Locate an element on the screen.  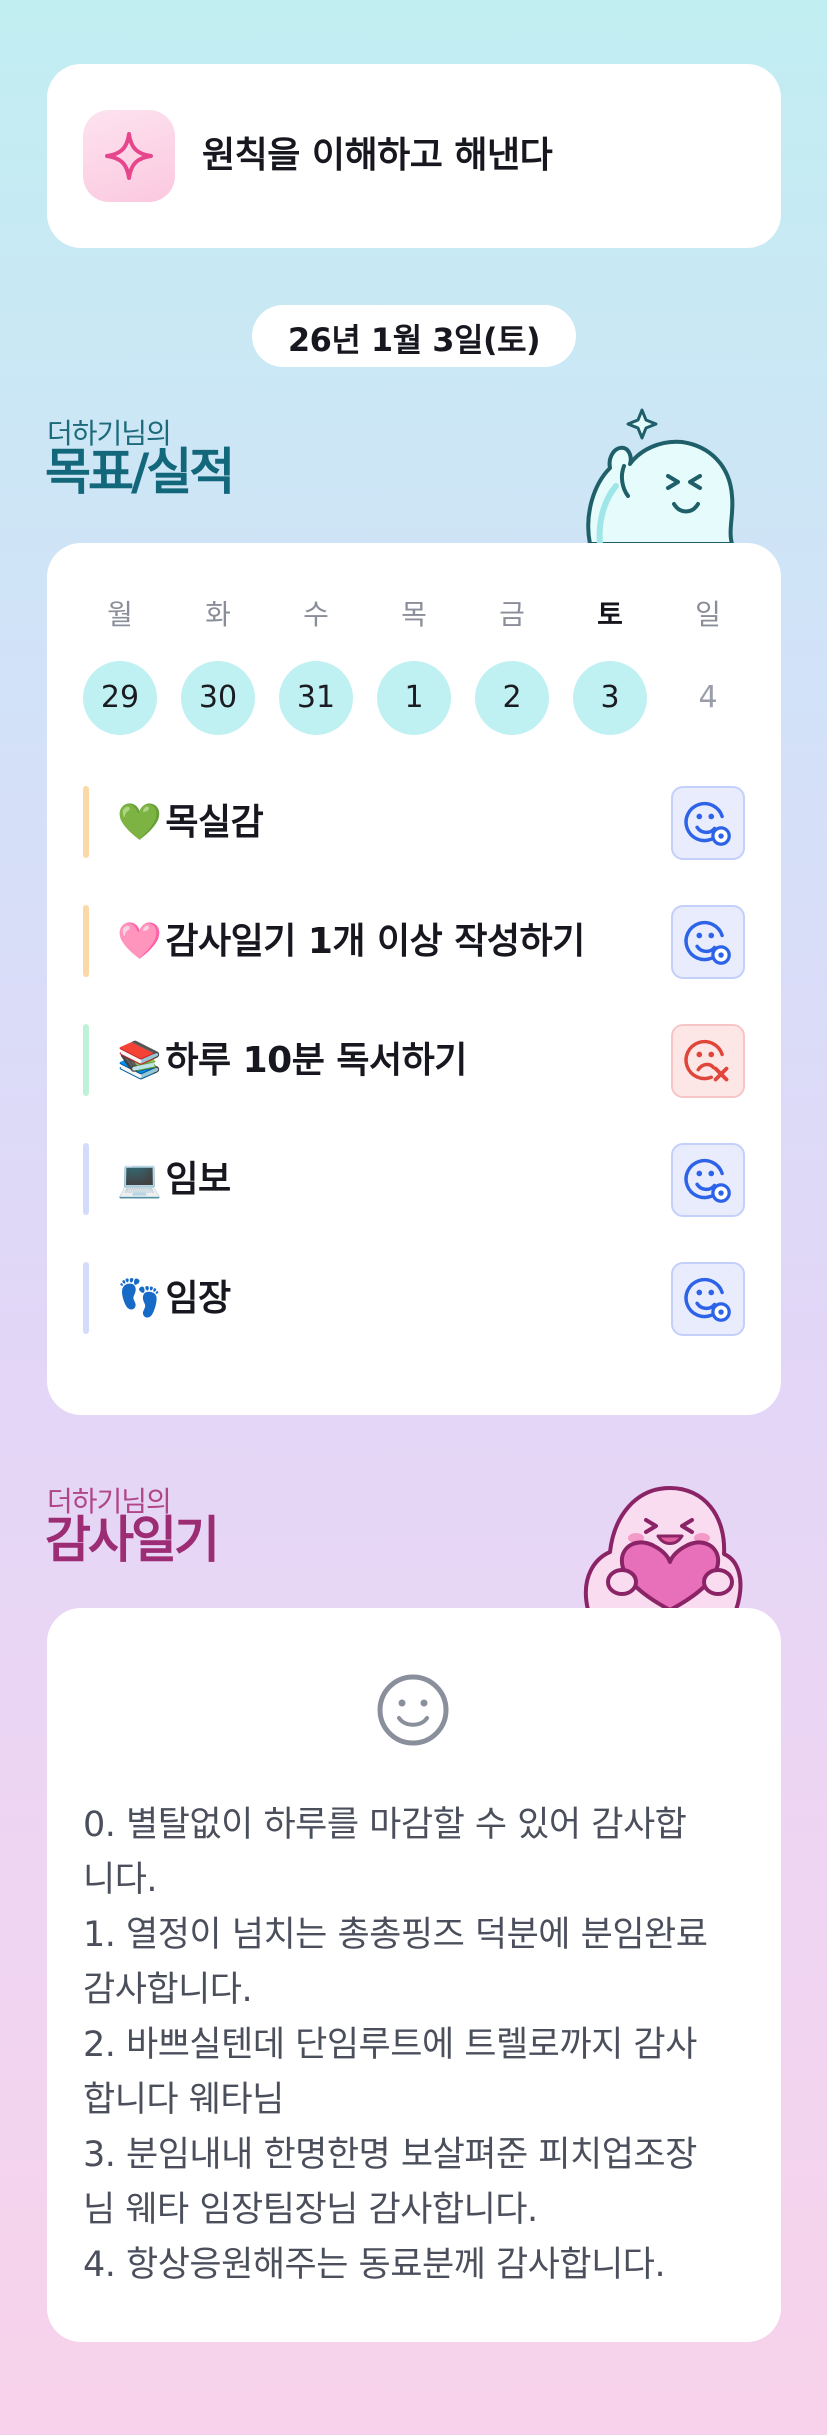
sparkle-icon is located at coordinates (129, 156).